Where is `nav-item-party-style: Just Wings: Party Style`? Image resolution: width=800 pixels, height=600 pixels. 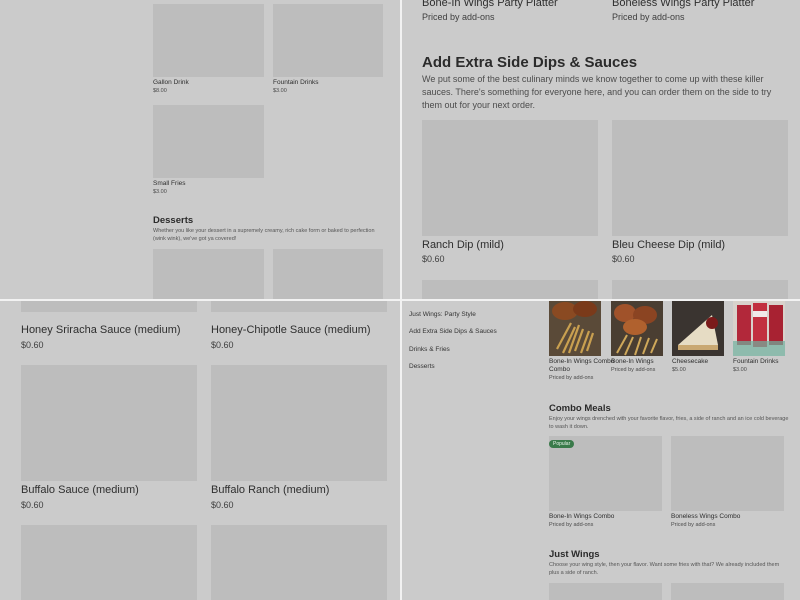 nav-item-party-style: Just Wings: Party Style is located at coordinates (442, 314).